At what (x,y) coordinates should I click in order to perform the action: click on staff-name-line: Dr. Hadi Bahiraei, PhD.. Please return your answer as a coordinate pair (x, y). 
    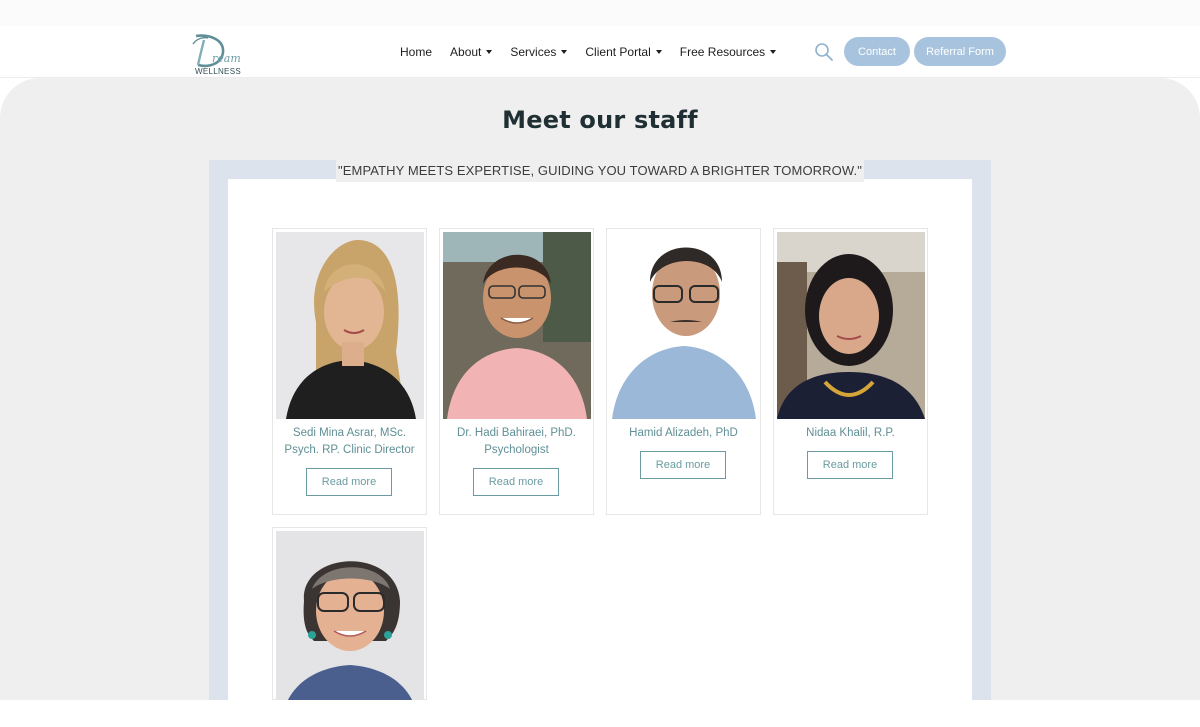
    Looking at the image, I should click on (516, 433).